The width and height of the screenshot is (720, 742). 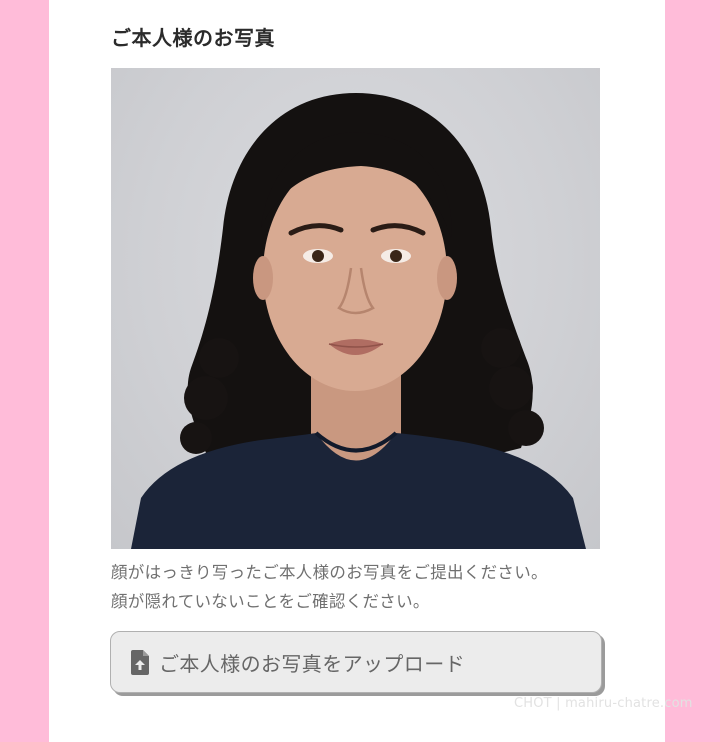 I want to click on upload-photo-button: ご本人様のお写真をアップロード, so click(x=356, y=662).